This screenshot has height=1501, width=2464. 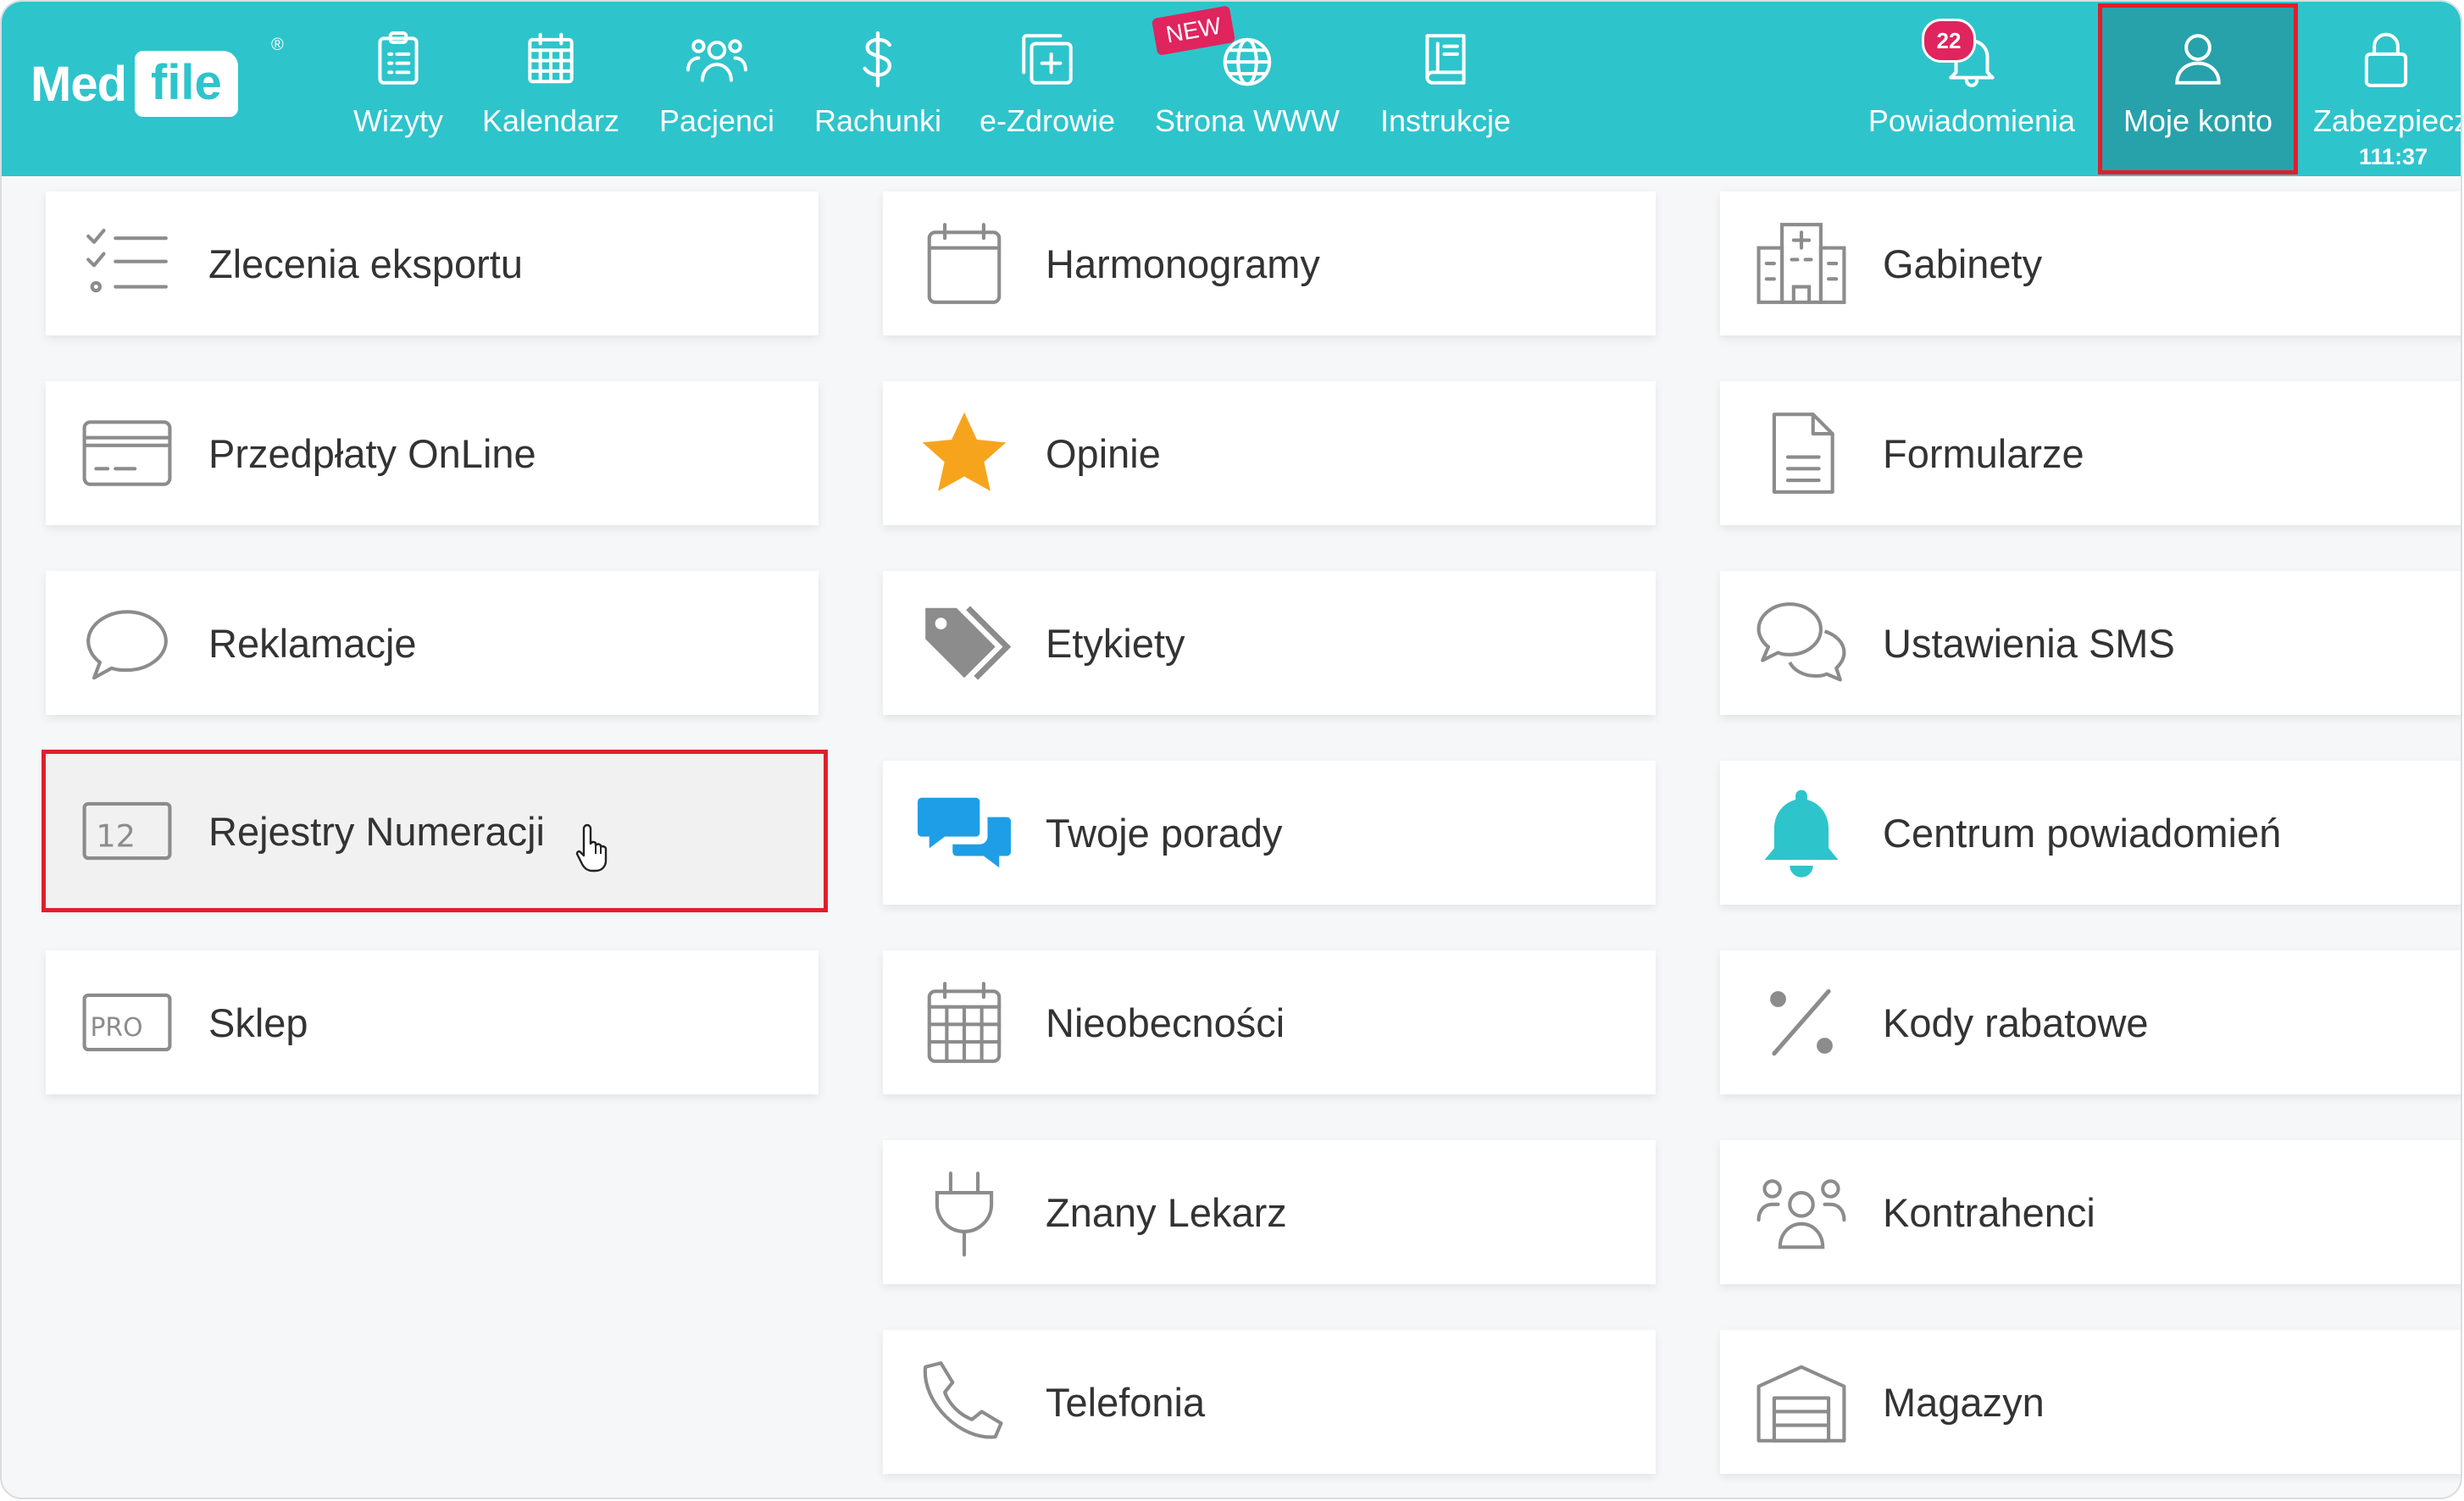 What do you see at coordinates (1802, 643) in the screenshot?
I see `sms-bubbles-icon` at bounding box center [1802, 643].